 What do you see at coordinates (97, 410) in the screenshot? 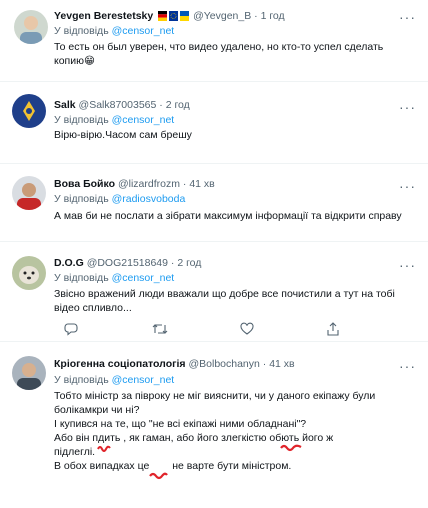
I see `tweet-line: болікамкри чи ні?` at bounding box center [97, 410].